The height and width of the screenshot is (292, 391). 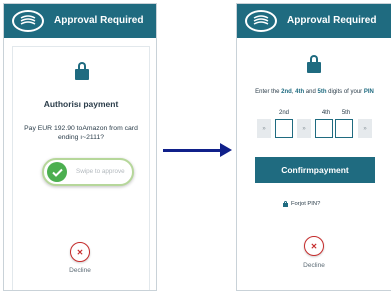 What do you see at coordinates (326, 113) in the screenshot?
I see `digit-label-4th: 4th` at bounding box center [326, 113].